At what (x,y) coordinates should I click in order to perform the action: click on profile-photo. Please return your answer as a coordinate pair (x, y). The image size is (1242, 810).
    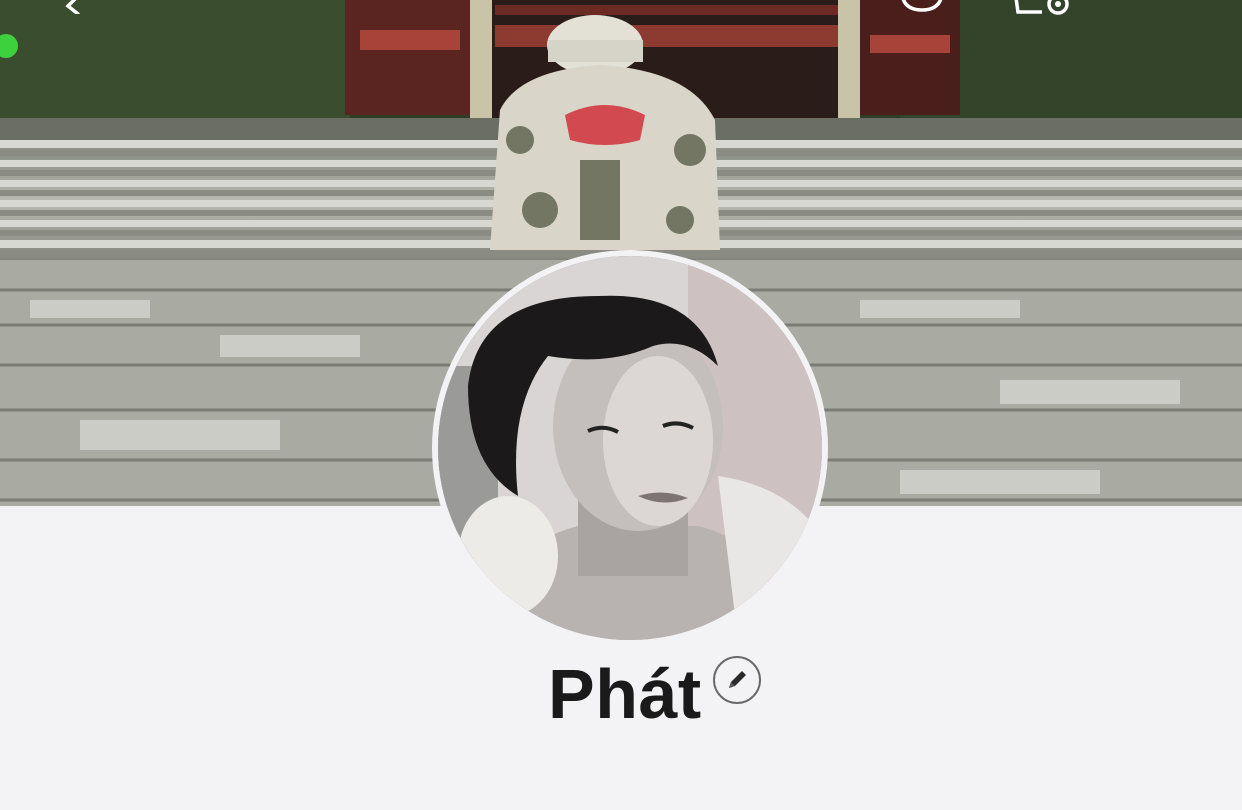
    Looking at the image, I should click on (630, 448).